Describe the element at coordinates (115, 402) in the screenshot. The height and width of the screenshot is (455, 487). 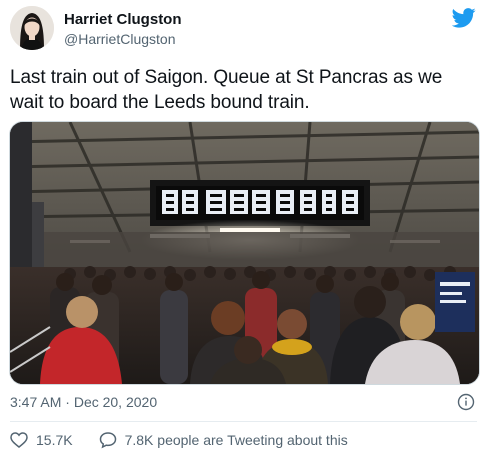
I see `tweet-date: Dec 20, 2020` at that location.